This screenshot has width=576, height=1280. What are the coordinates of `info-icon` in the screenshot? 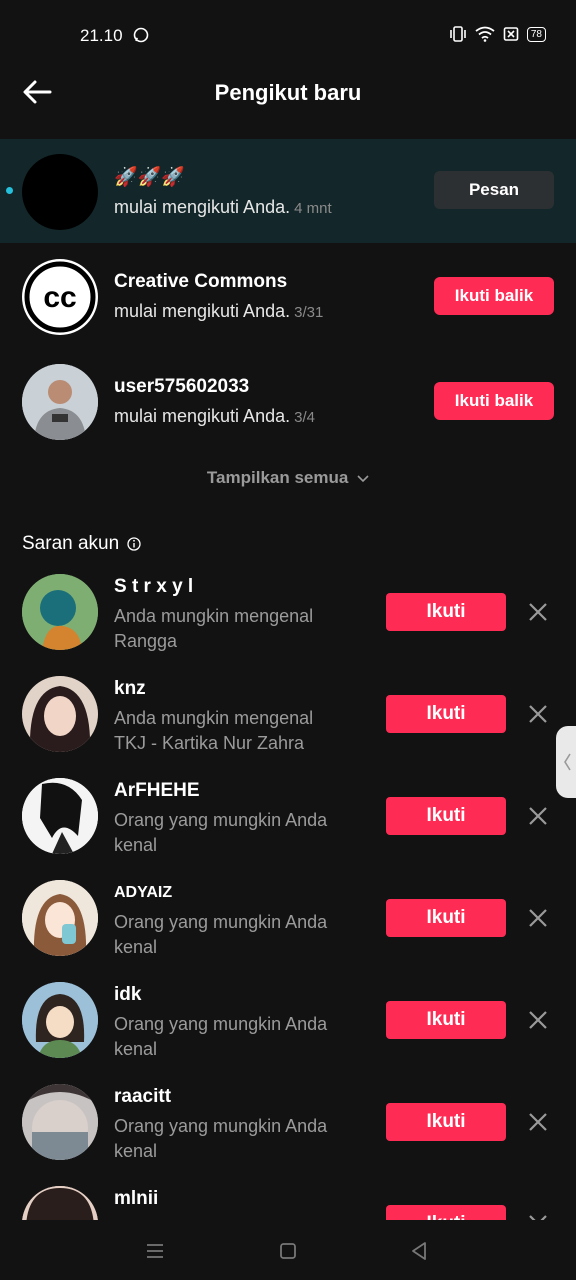 It's located at (134, 544).